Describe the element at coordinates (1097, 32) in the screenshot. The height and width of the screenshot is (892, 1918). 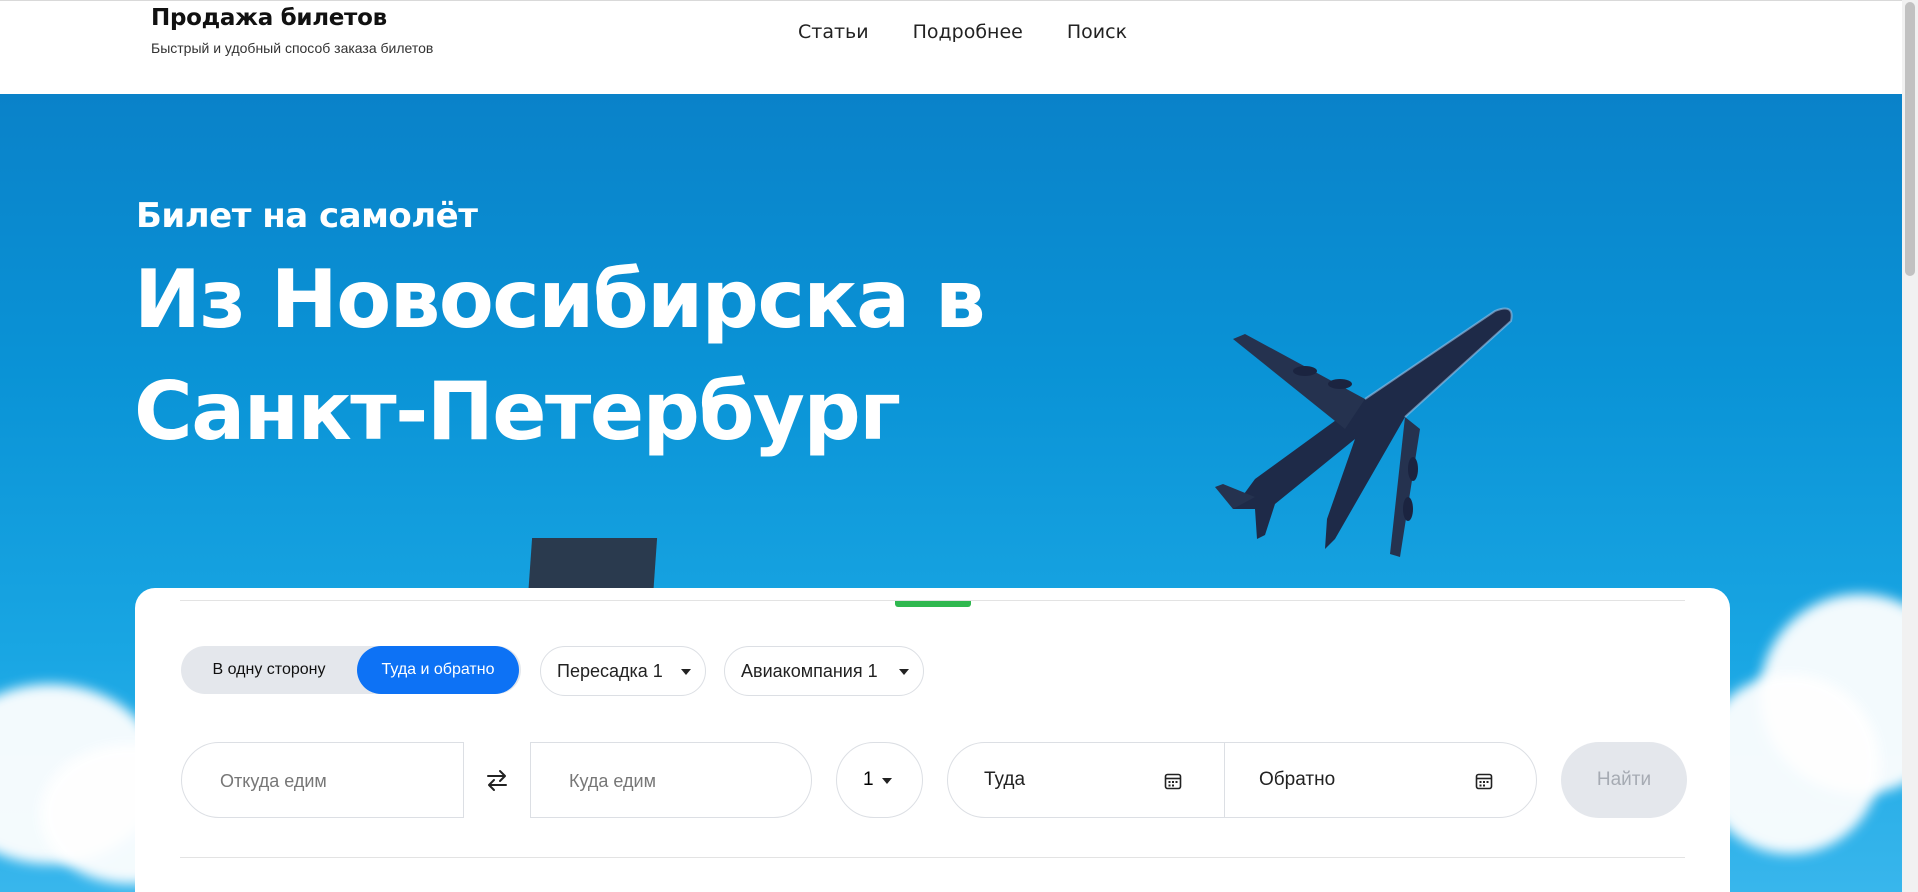
I see `nav-link-search: Поиск` at that location.